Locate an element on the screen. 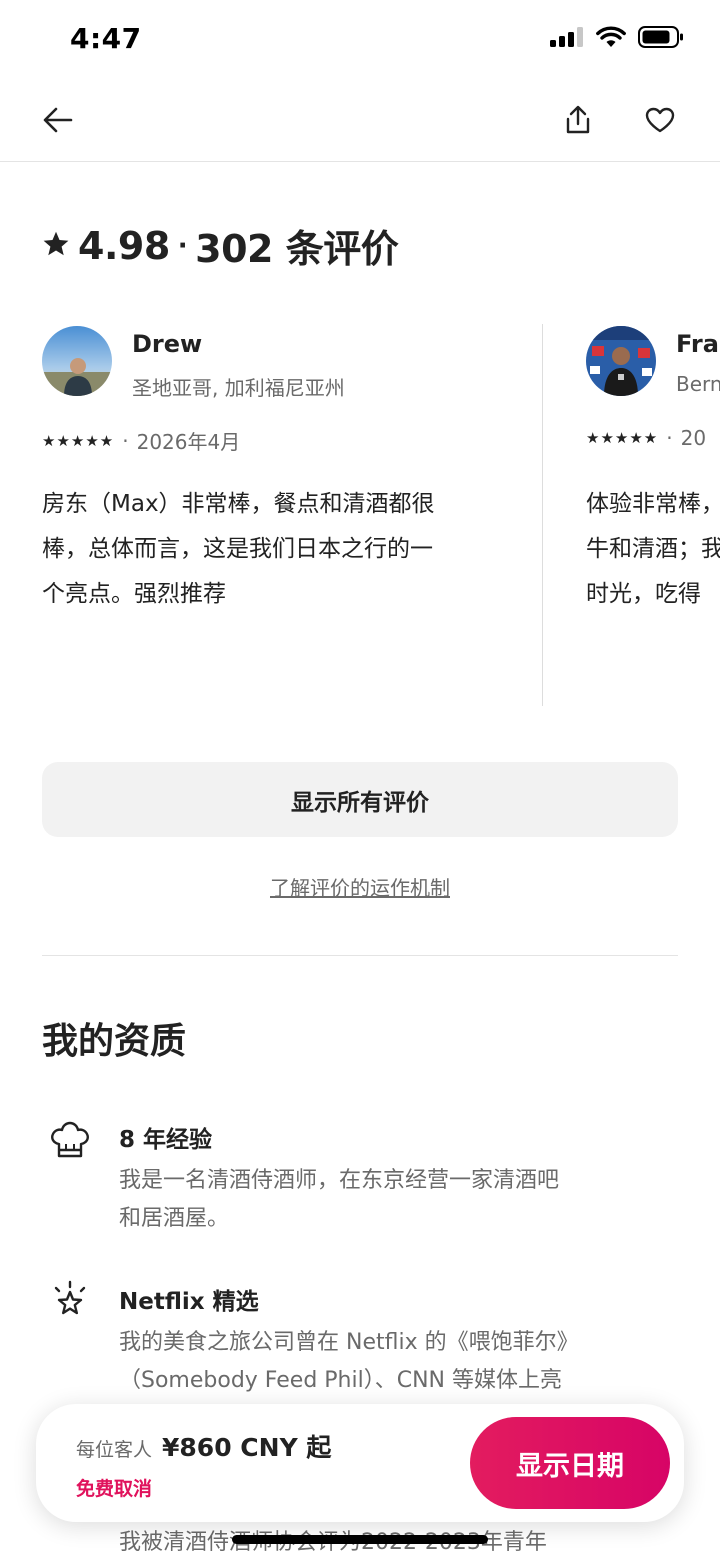 The width and height of the screenshot is (720, 1558). price-value: ¥860 CNY 起 is located at coordinates (247, 1447).